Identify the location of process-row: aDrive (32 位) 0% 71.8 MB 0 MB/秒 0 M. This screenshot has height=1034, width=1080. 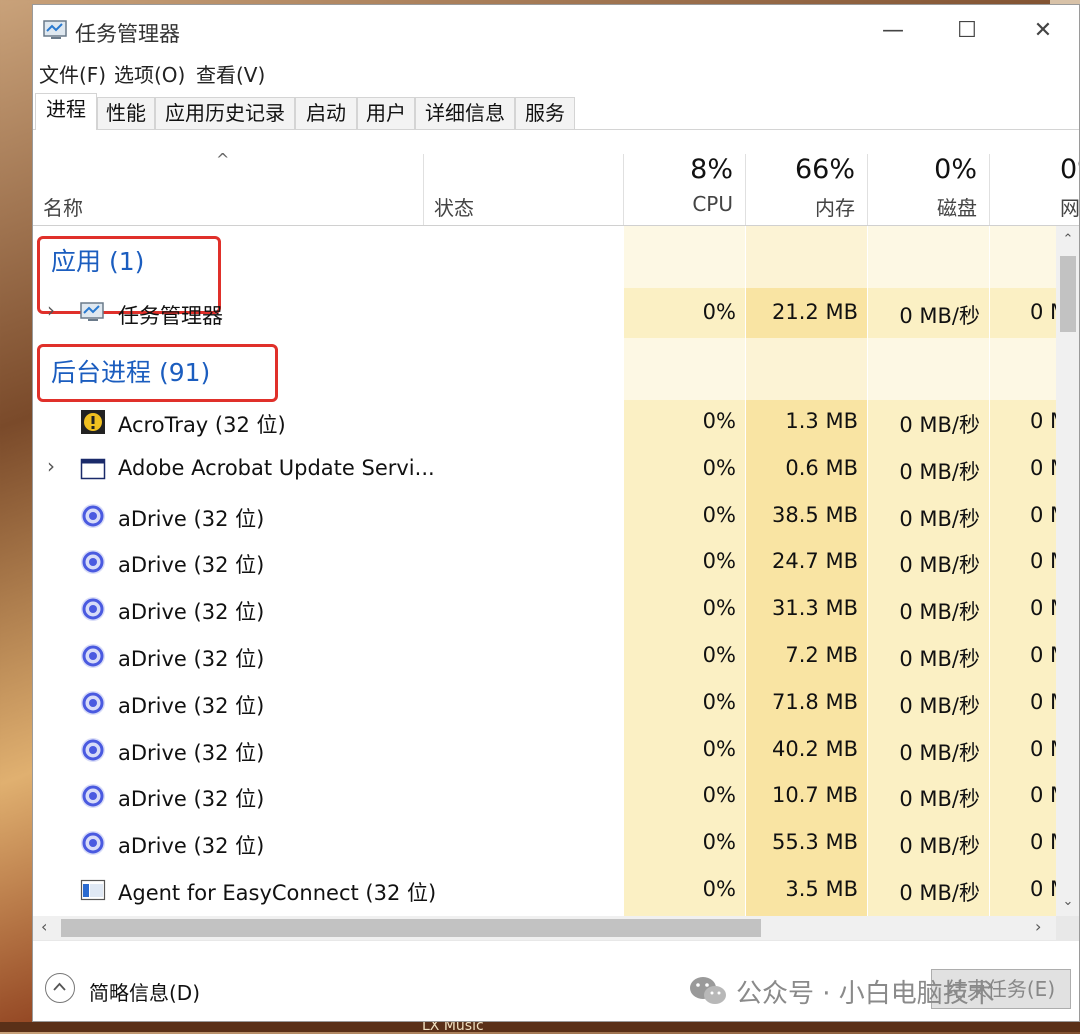
(544, 703).